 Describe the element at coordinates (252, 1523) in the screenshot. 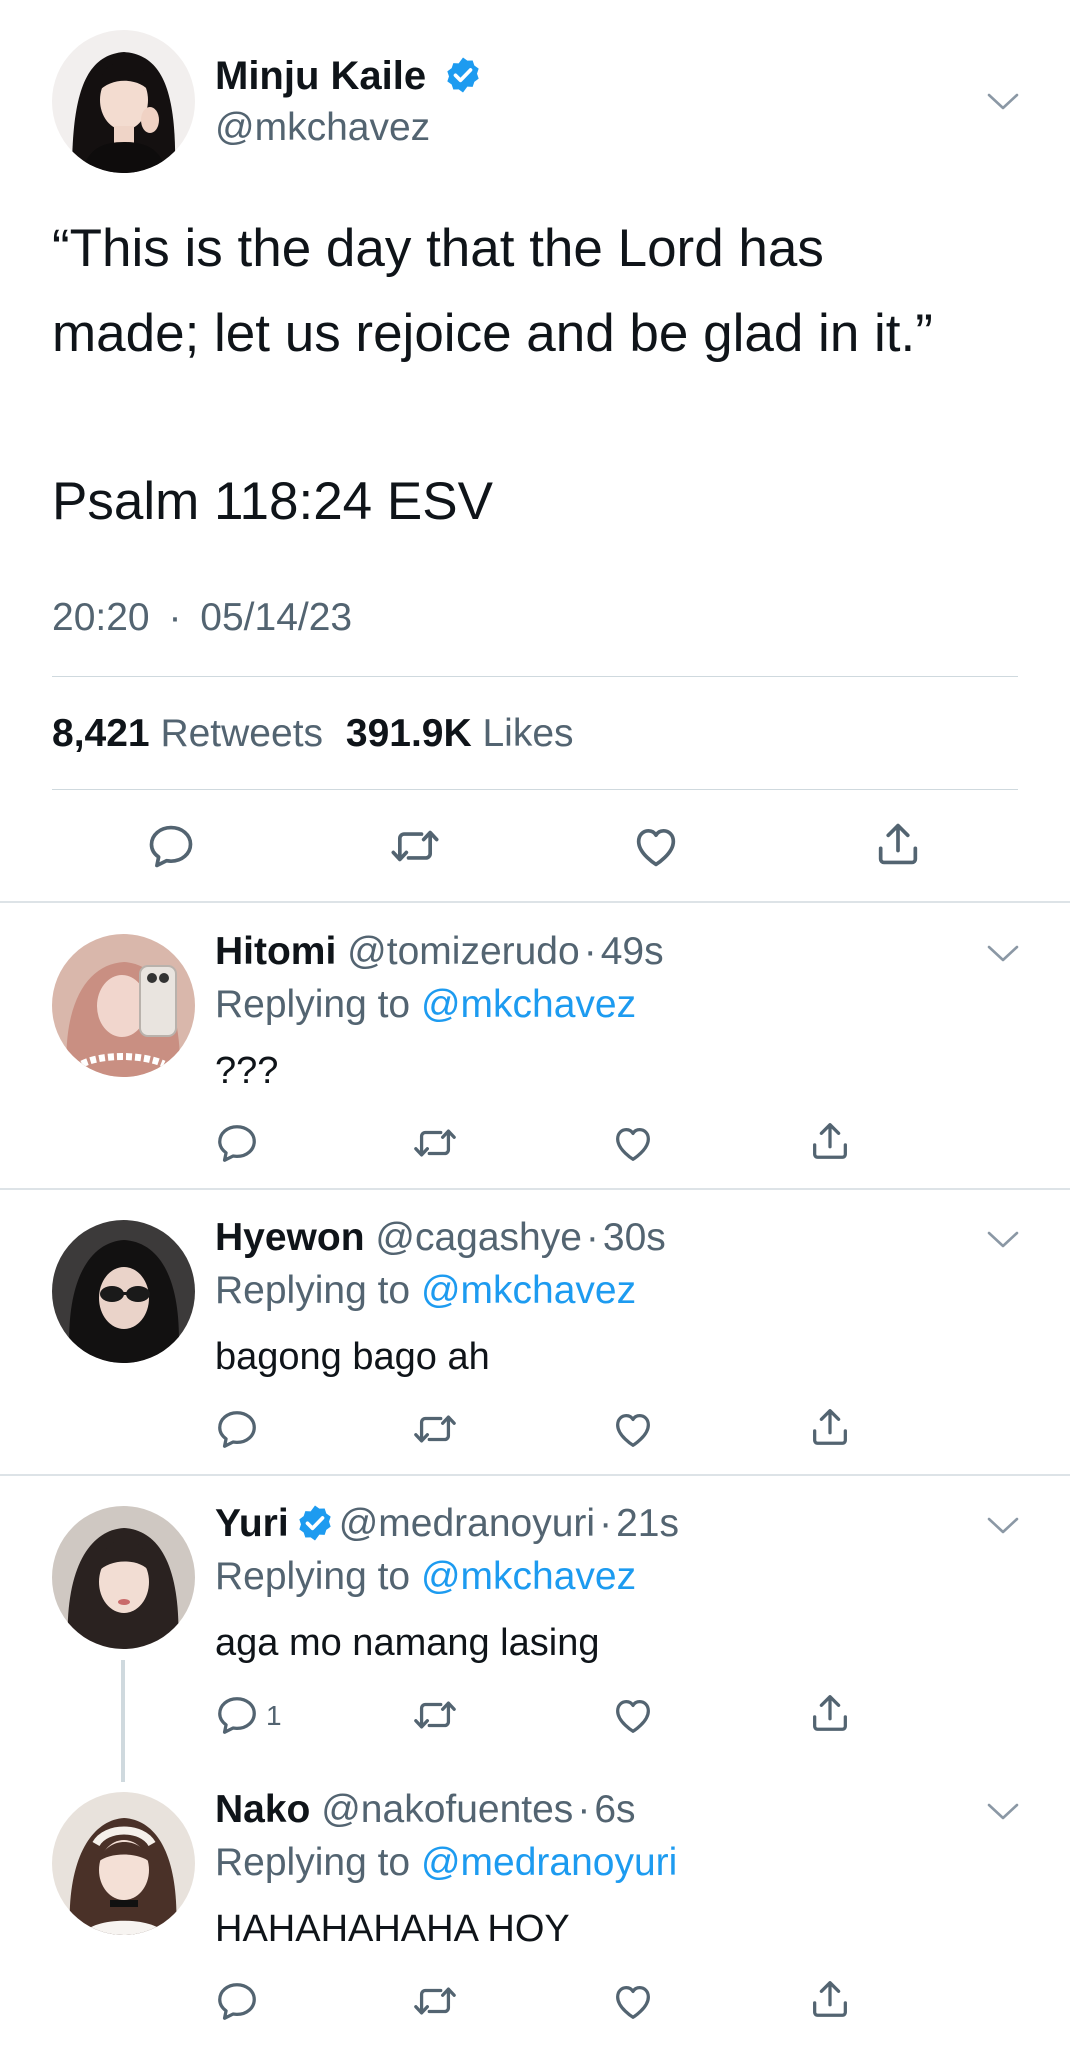

I see `reply-author-name: Yuri` at that location.